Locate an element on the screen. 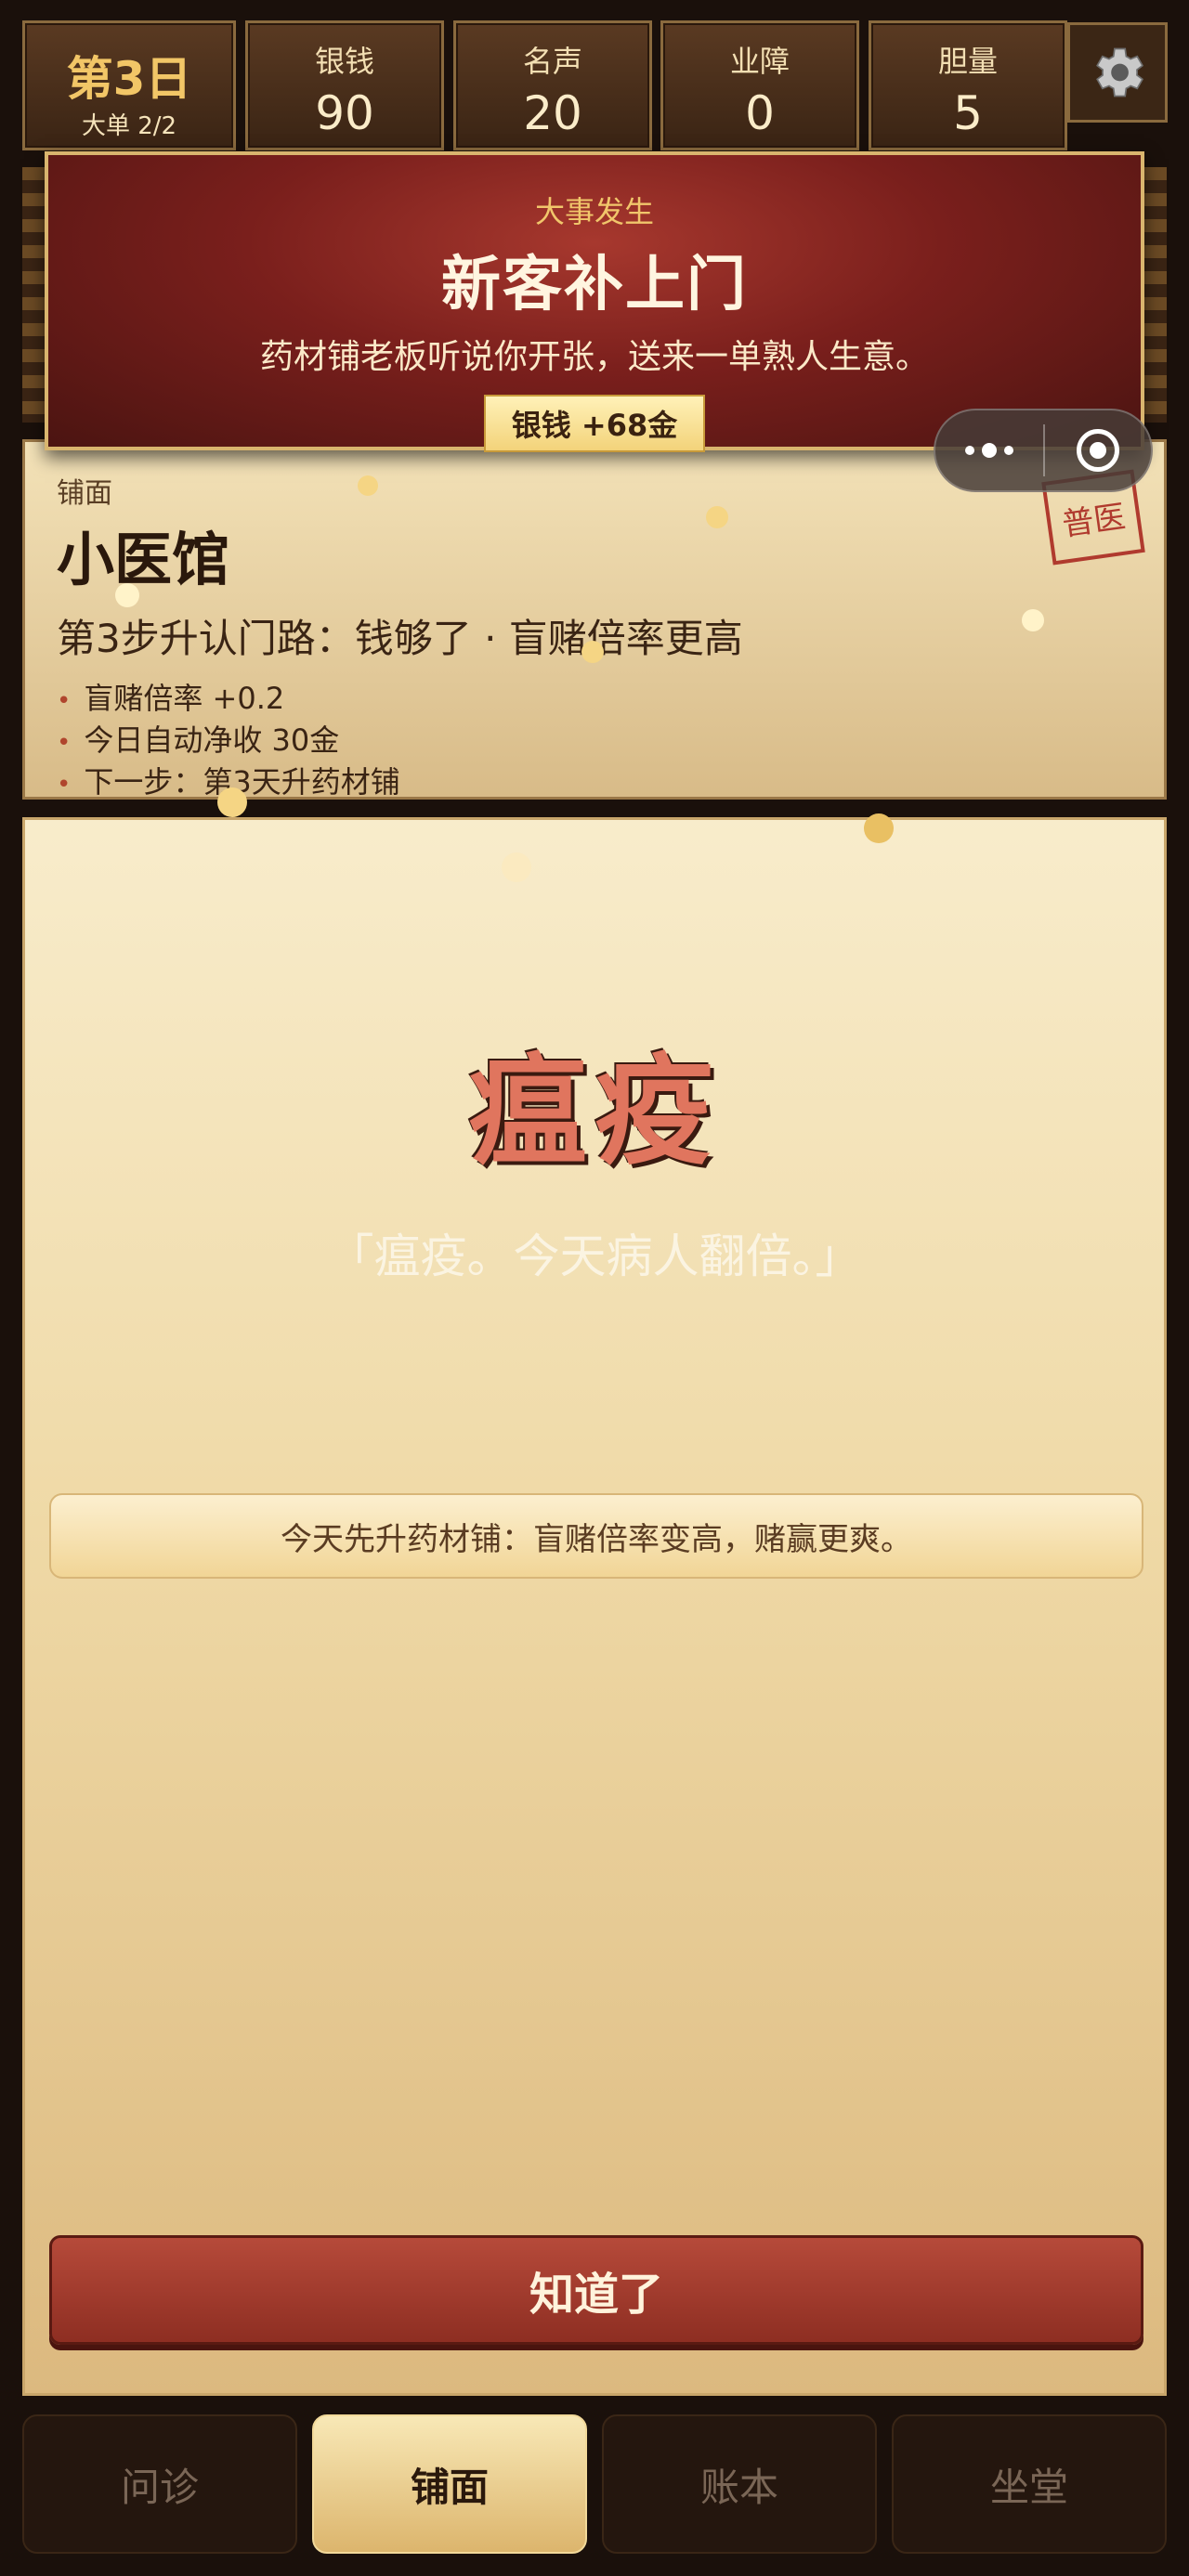  tab-ledger: 账本 is located at coordinates (740, 2484).